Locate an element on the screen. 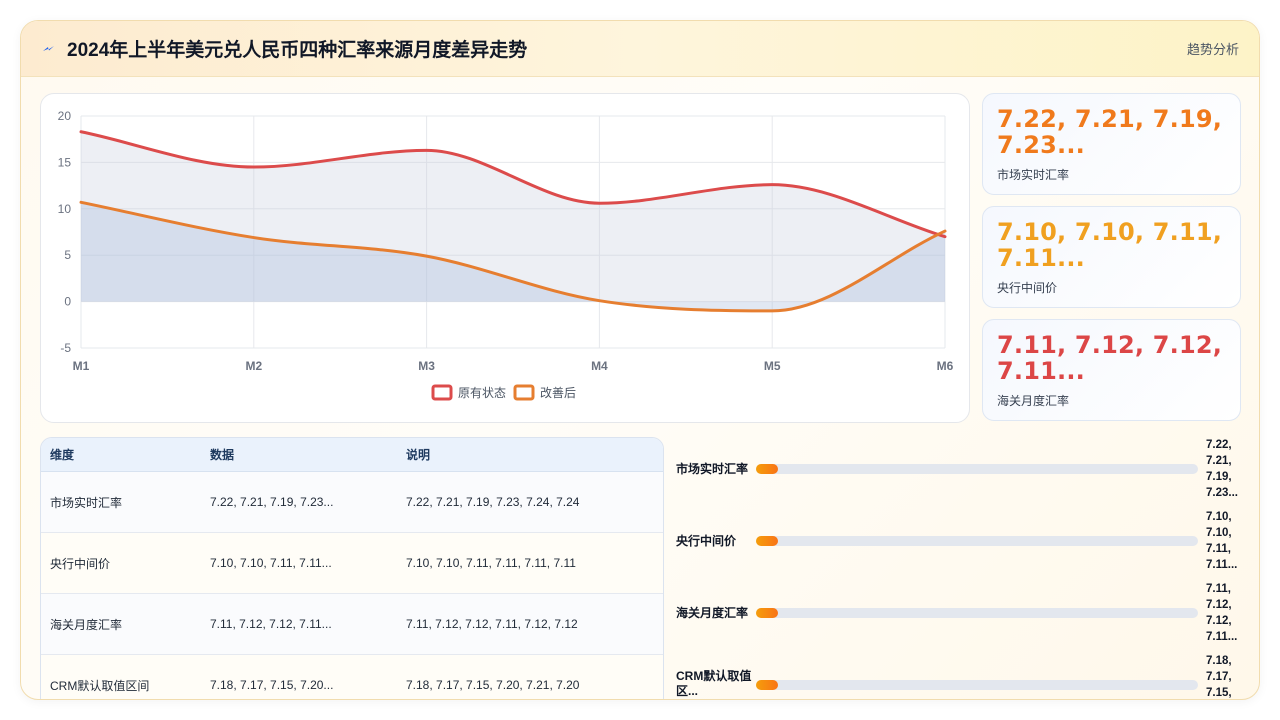 The height and width of the screenshot is (720, 1280). table-cell: 7.22, 7.21, 7.19, 7.23, 7.24, 7.24 is located at coordinates (493, 502).